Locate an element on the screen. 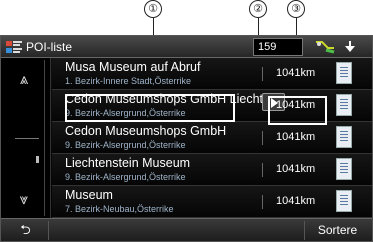  poi-address: 1. Bezirk-Innere Stadt,Österrike is located at coordinates (128, 81).